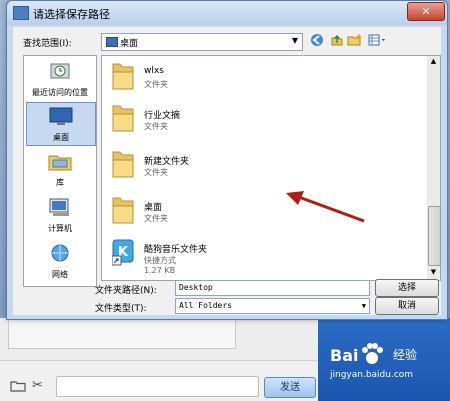 The image size is (450, 401). I want to click on send-button: 发送, so click(290, 387).